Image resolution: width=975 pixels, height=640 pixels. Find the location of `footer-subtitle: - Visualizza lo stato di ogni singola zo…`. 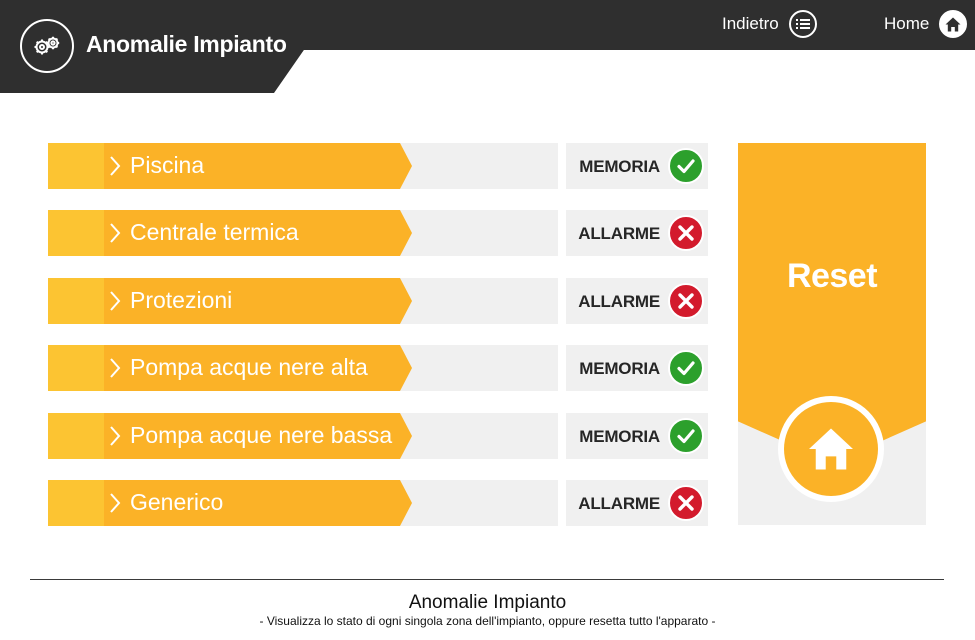

footer-subtitle: - Visualizza lo stato di ogni singola zo… is located at coordinates (487, 621).